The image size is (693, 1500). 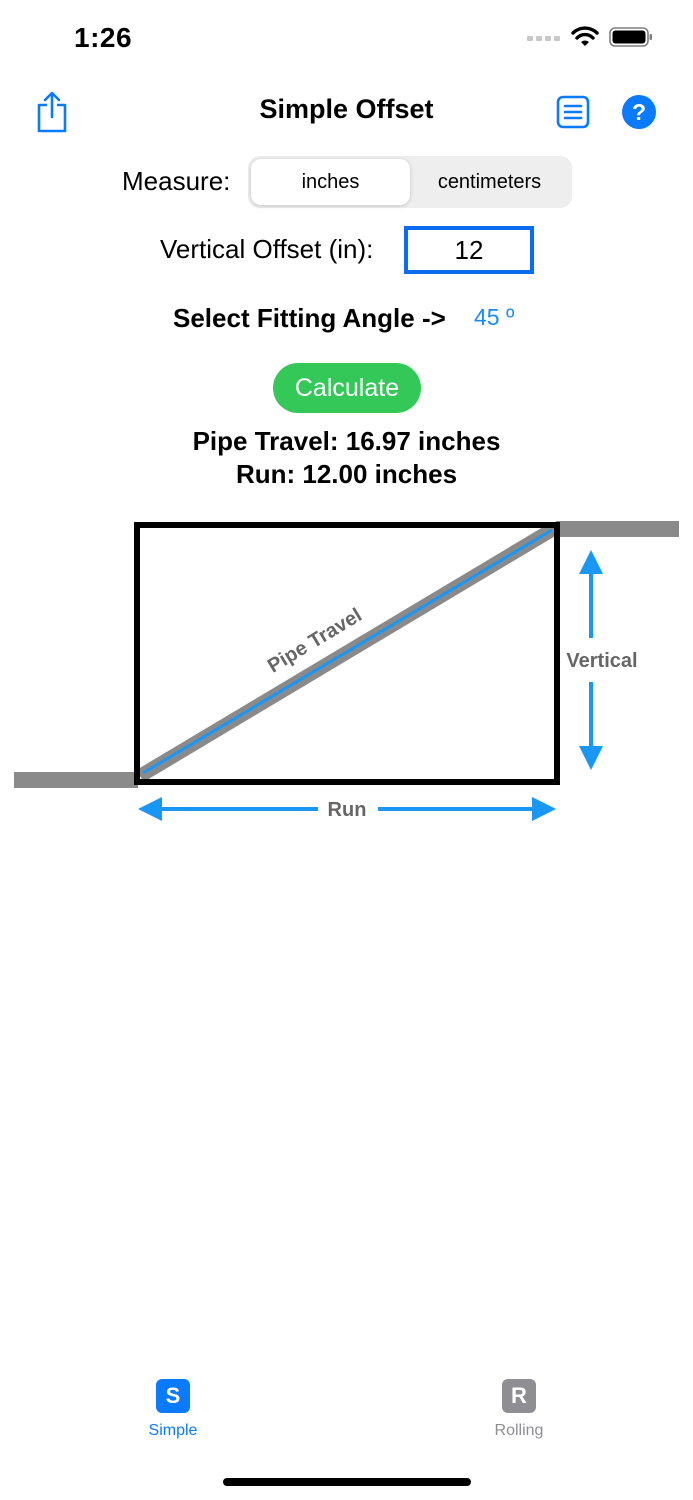 I want to click on pipe-travel-result: Pipe Travel: 16.97 inches, so click(x=346, y=441).